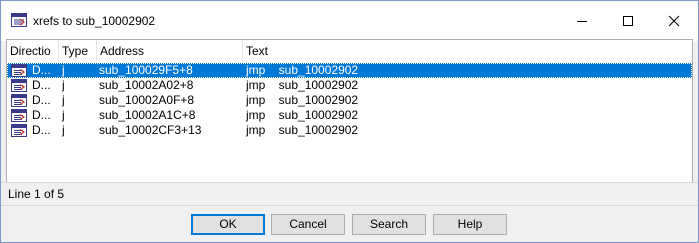  What do you see at coordinates (19, 20) in the screenshot?
I see `xref-window-icon` at bounding box center [19, 20].